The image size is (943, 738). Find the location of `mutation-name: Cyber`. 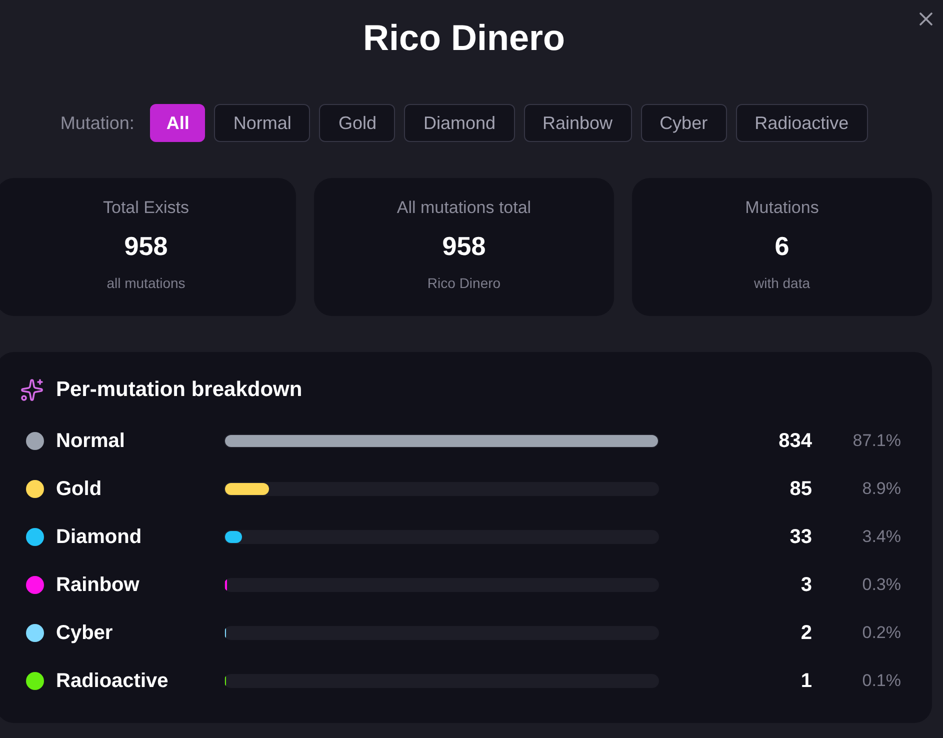

mutation-name: Cyber is located at coordinates (84, 633).